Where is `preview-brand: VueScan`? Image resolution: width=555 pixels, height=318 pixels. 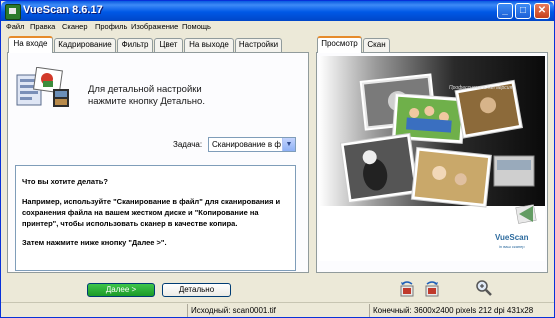 preview-brand: VueScan is located at coordinates (512, 237).